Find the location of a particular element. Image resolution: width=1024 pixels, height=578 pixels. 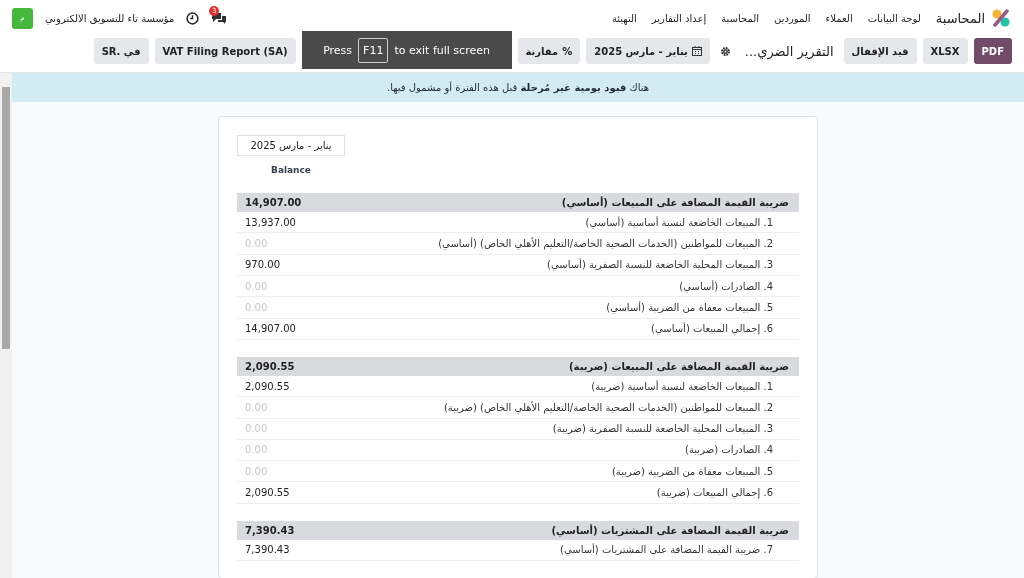

line-label: 2. المبيعات للمواطنين (الخدمات الصحية الخاصة/التعليم الأهلي الخاص) (ضريبة) is located at coordinates (616, 407).